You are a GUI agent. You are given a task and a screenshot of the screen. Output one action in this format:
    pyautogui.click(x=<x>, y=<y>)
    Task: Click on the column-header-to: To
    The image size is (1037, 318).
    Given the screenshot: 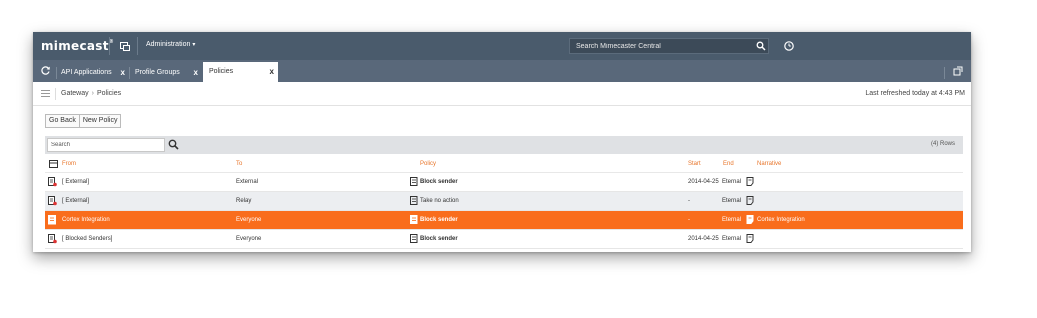 What is the action you would take?
    pyautogui.click(x=239, y=164)
    